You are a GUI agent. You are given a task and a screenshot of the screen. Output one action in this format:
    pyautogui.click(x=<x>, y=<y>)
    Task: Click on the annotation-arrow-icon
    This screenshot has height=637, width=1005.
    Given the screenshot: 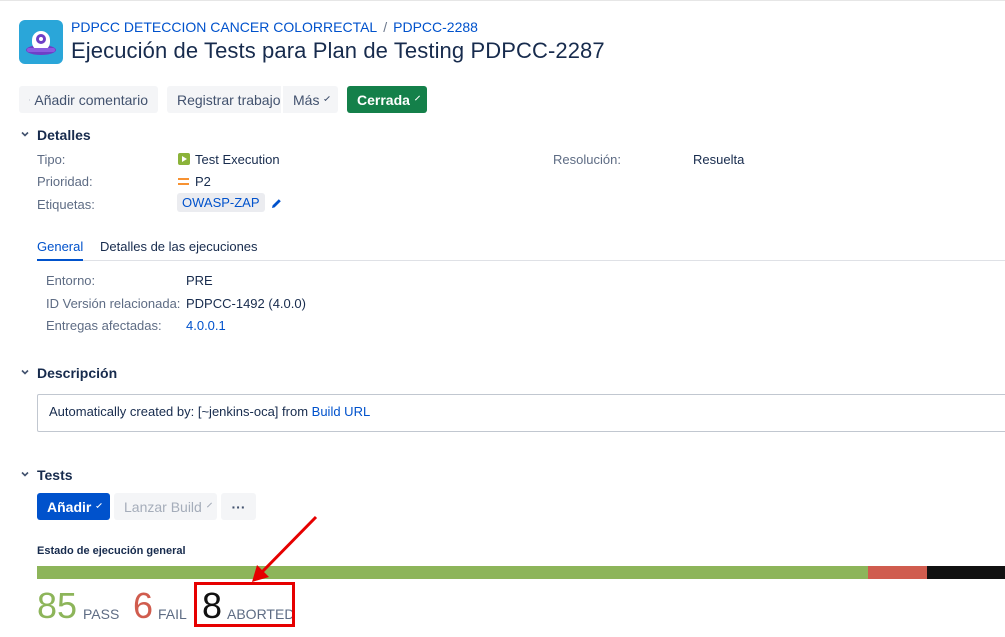 What is the action you would take?
    pyautogui.click(x=285, y=548)
    